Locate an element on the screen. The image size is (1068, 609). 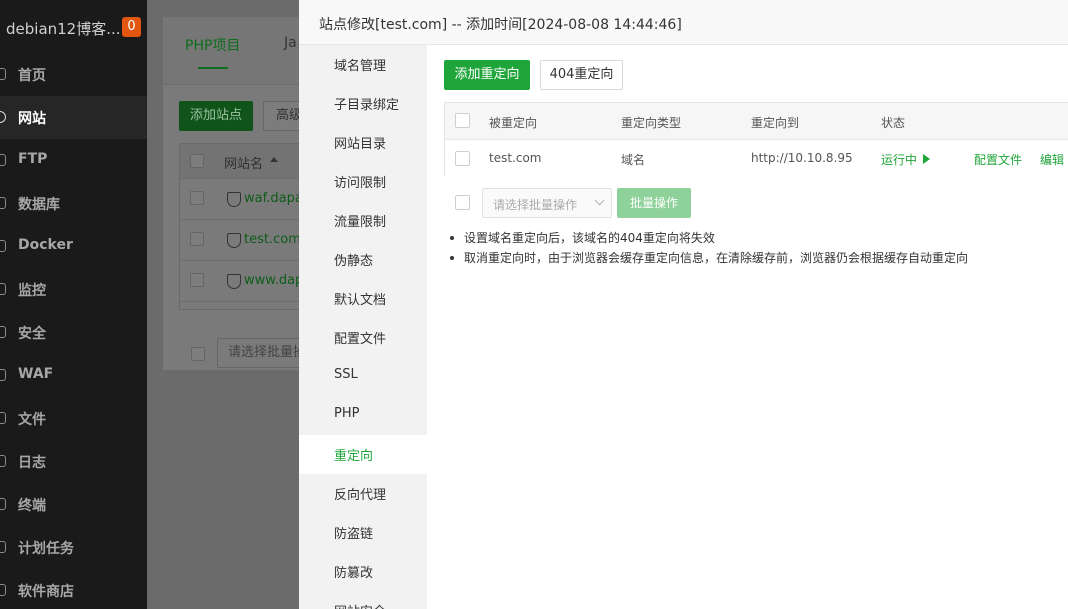
log-icon is located at coordinates (3, 461).